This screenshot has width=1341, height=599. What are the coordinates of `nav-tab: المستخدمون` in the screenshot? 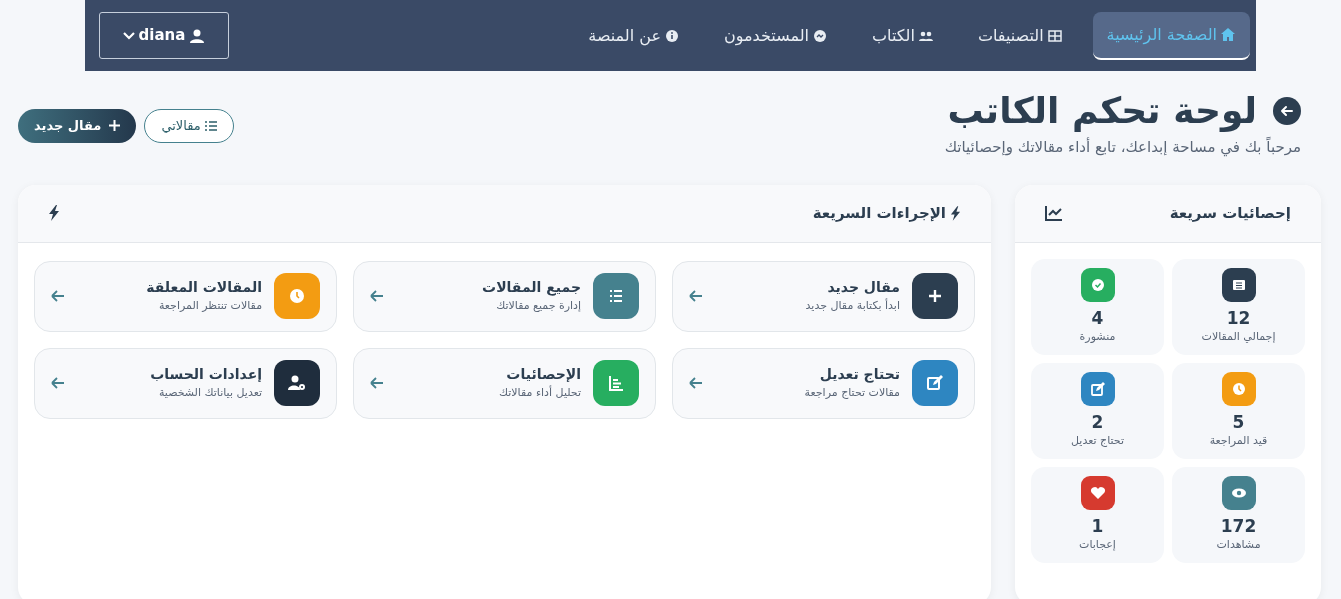 It's located at (776, 35).